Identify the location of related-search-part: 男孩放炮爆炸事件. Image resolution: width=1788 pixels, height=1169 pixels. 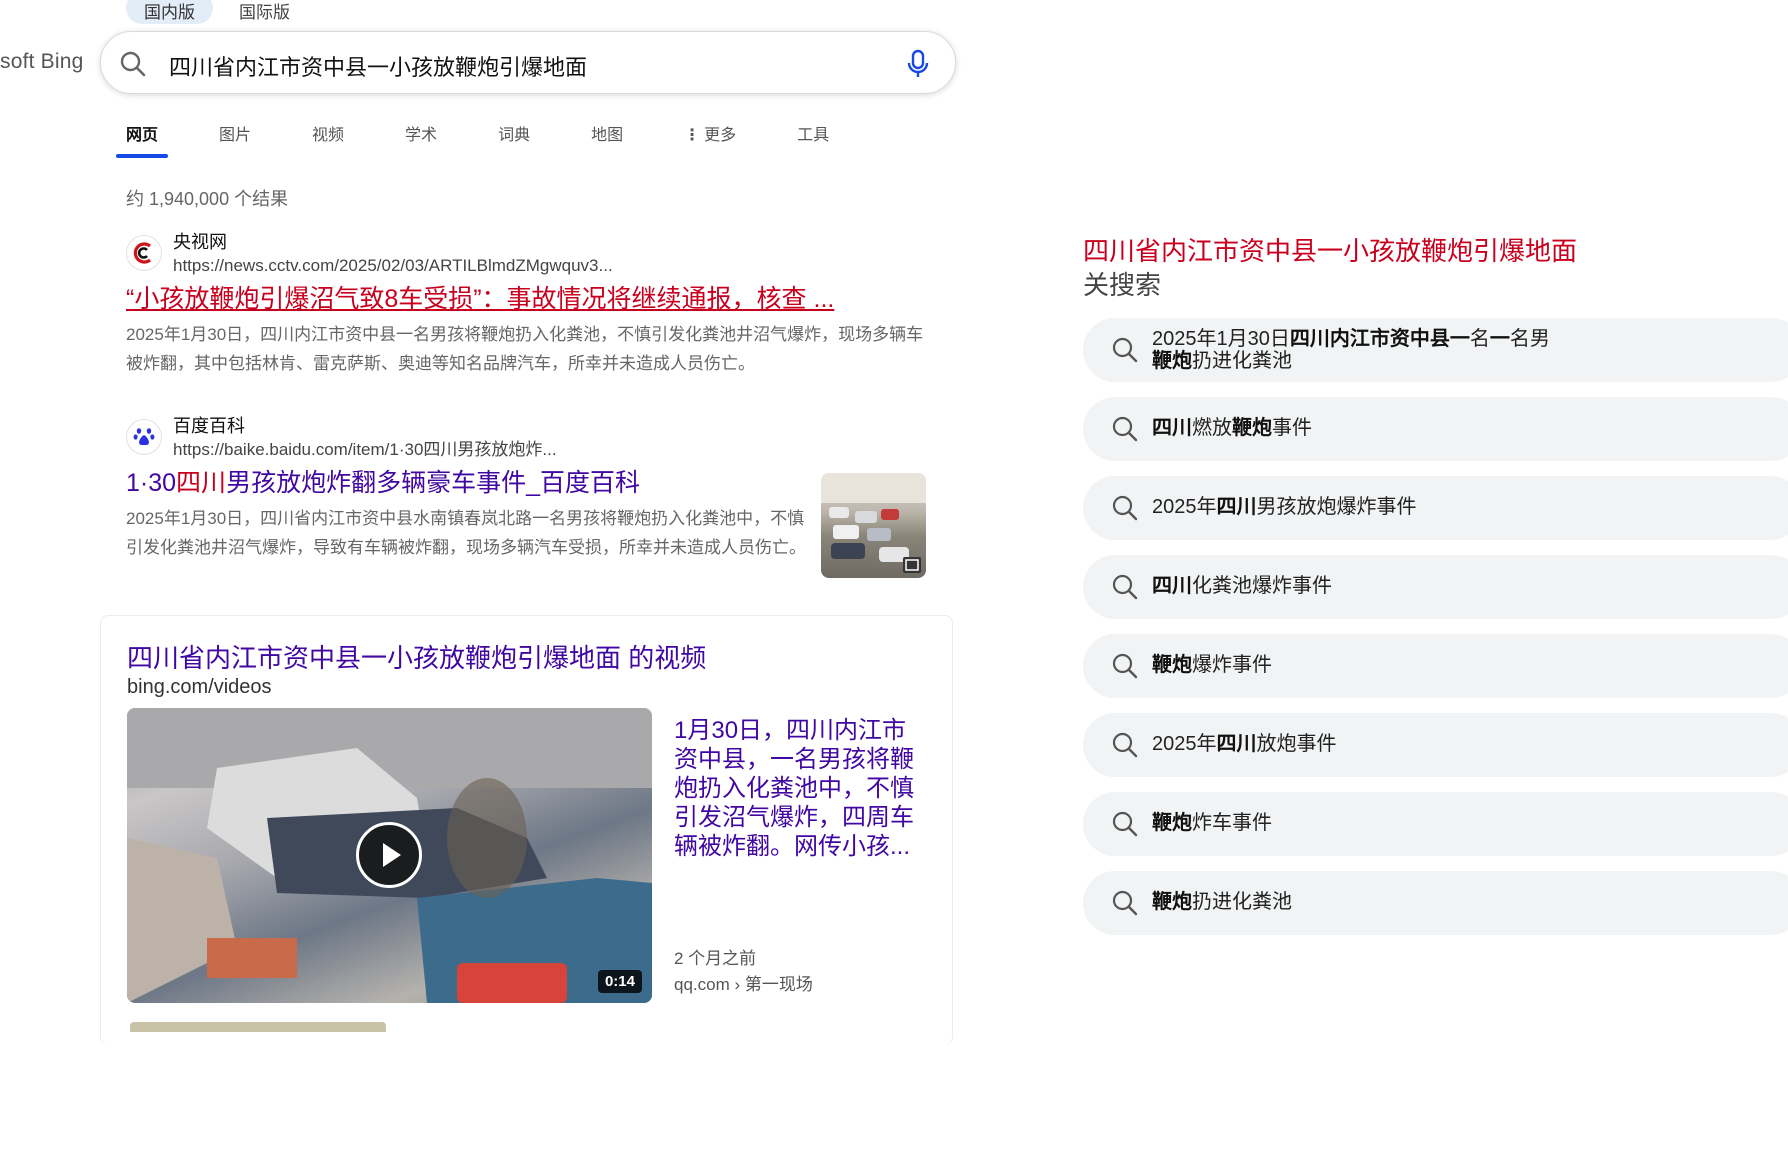
(1336, 507).